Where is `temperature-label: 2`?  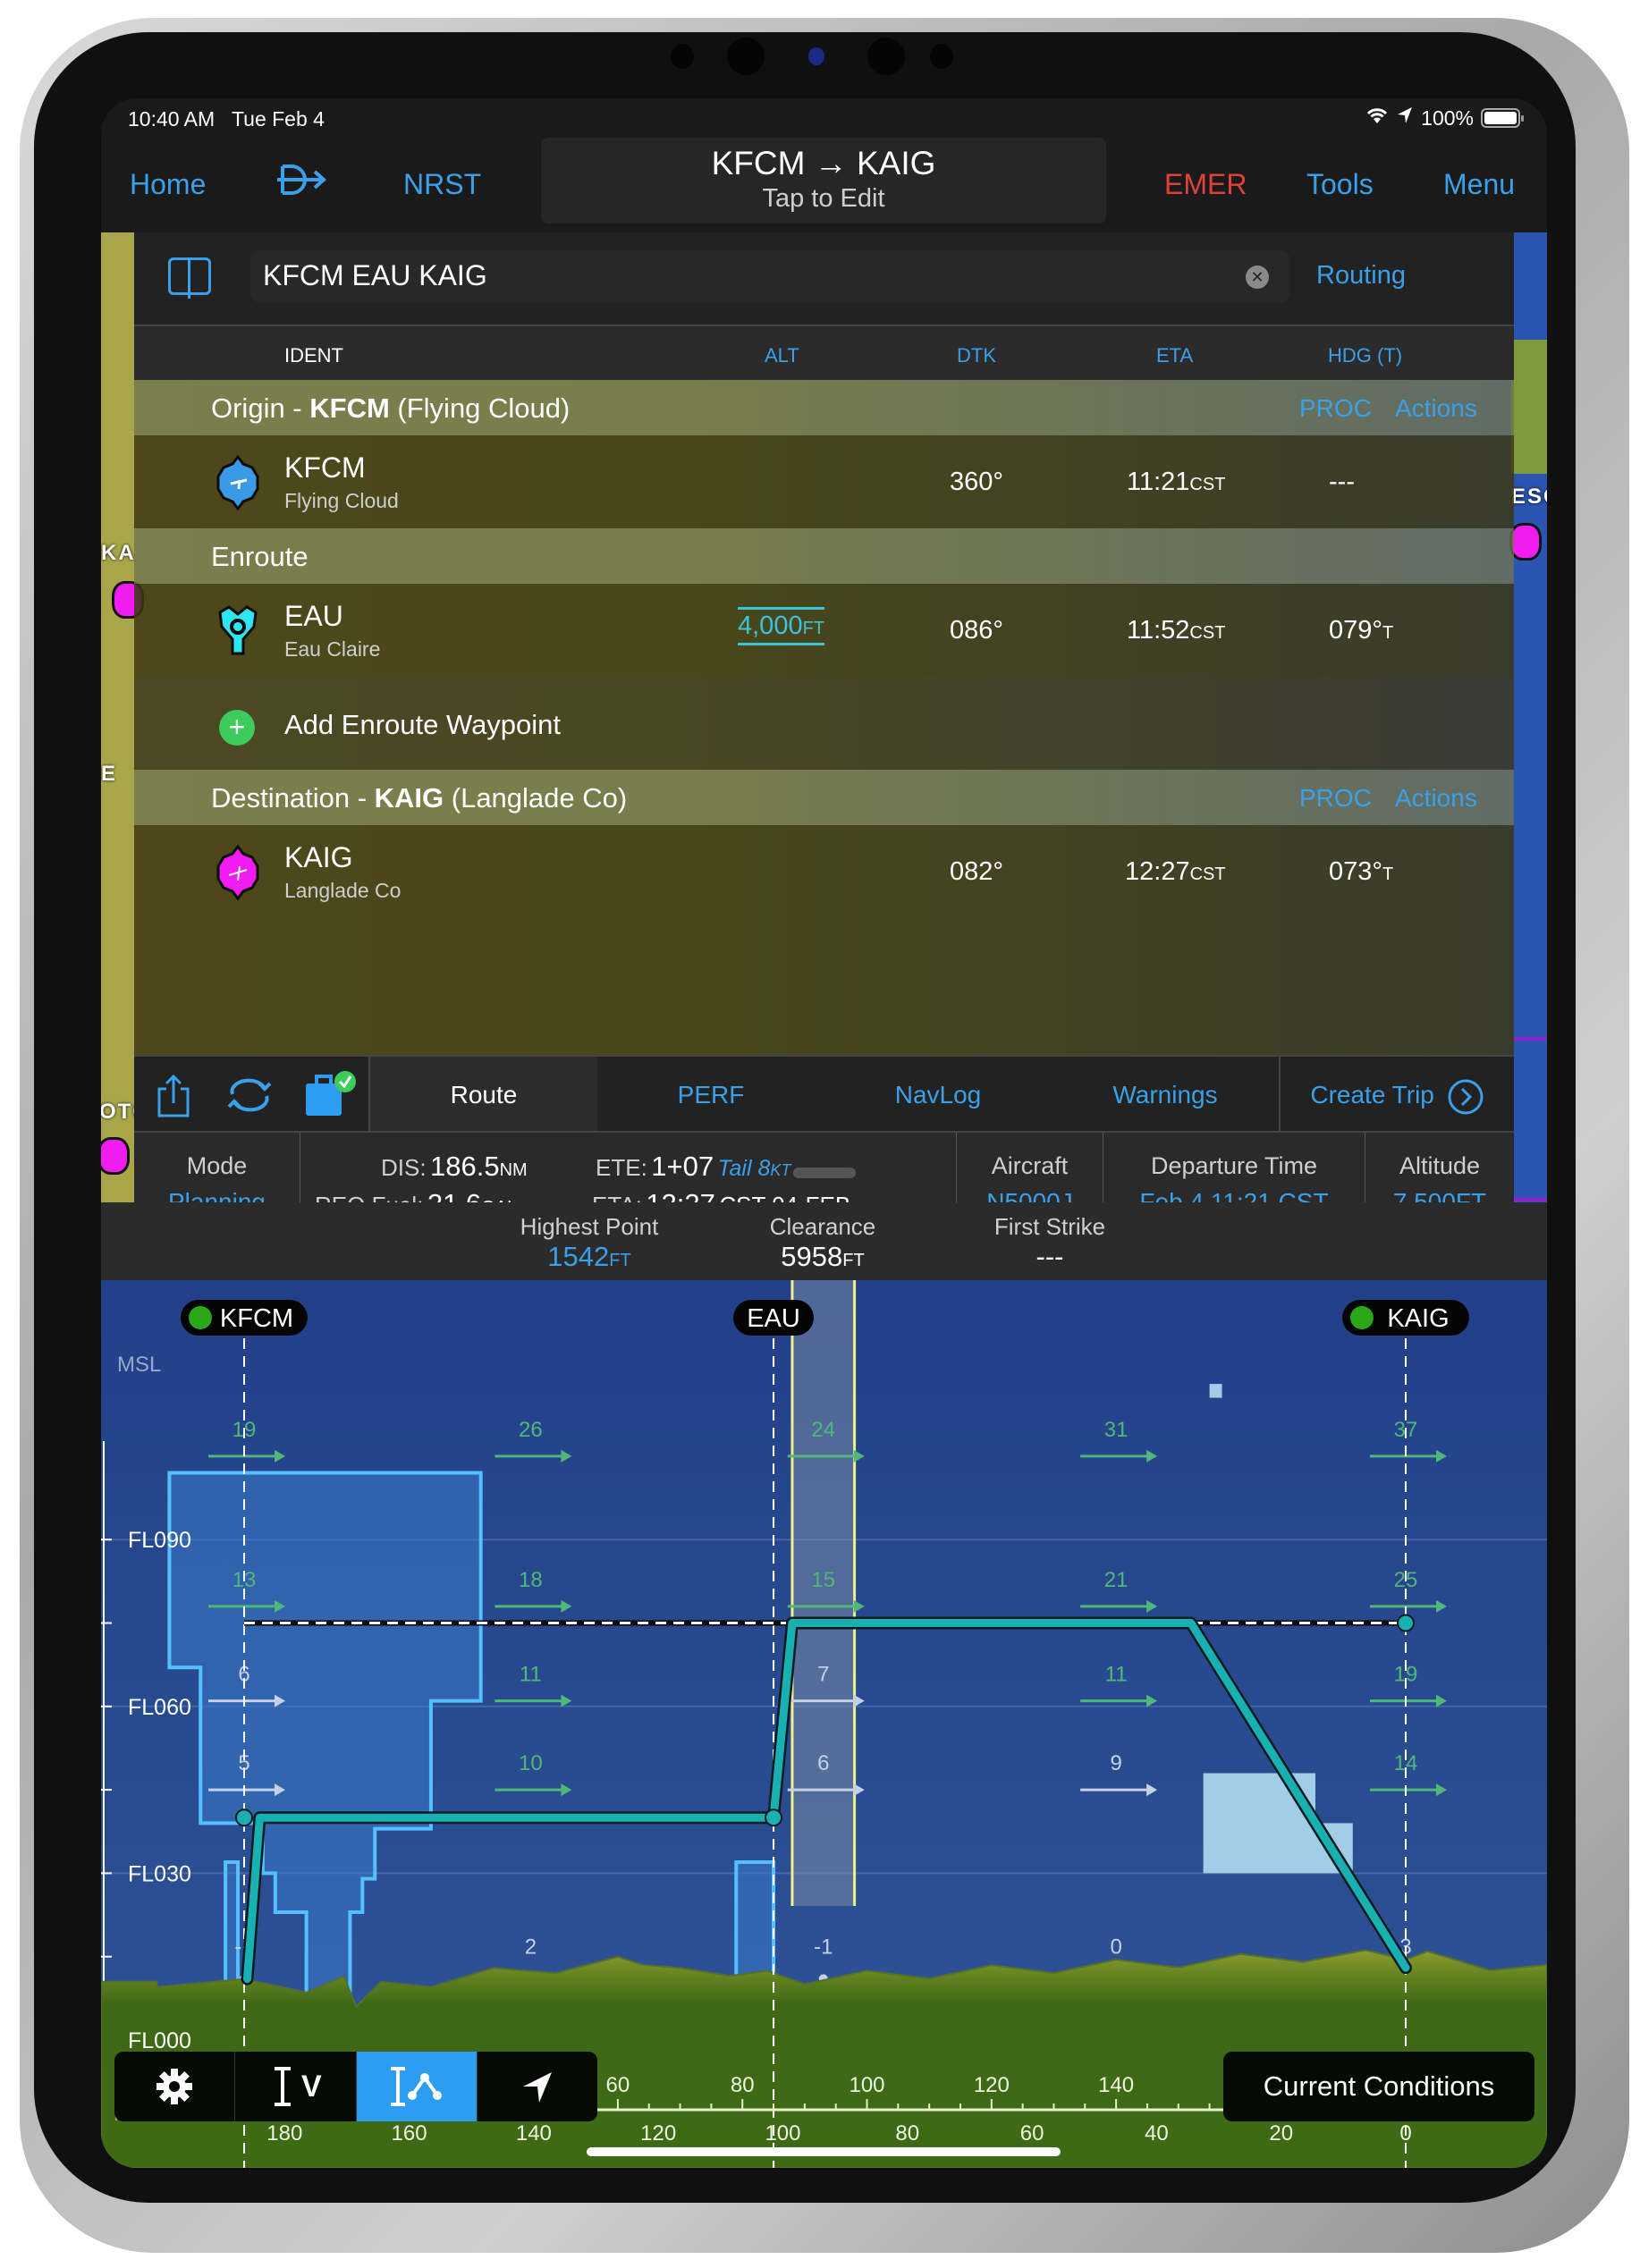 temperature-label: 2 is located at coordinates (531, 1947).